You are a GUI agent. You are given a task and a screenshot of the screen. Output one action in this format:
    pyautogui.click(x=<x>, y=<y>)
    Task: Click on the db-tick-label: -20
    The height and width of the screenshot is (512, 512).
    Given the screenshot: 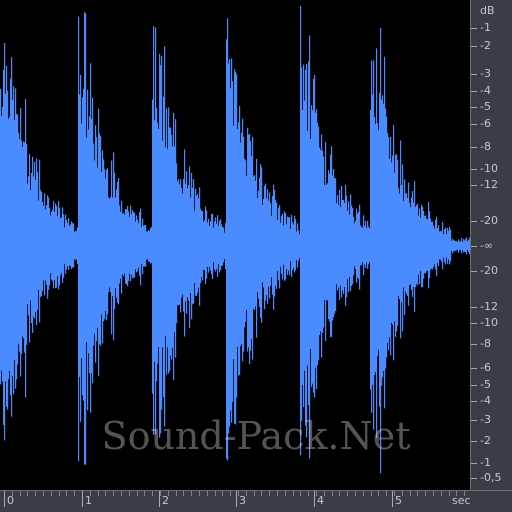 What is the action you would take?
    pyautogui.click(x=489, y=270)
    